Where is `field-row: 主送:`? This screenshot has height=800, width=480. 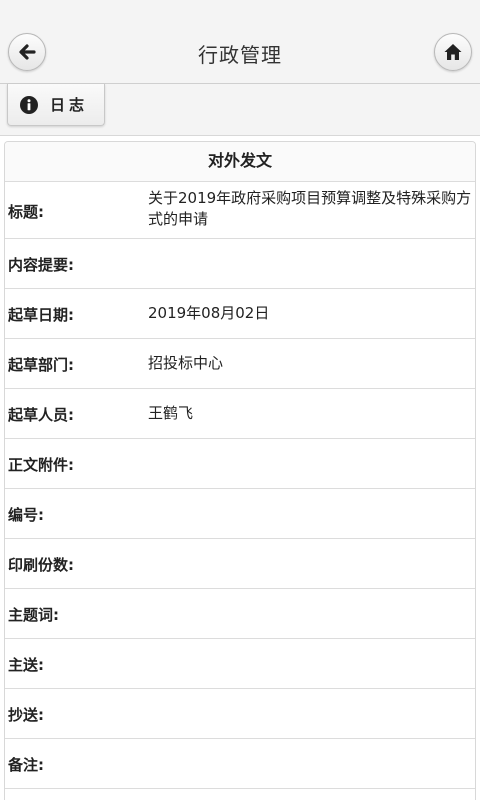
field-row: 主送: is located at coordinates (240, 664).